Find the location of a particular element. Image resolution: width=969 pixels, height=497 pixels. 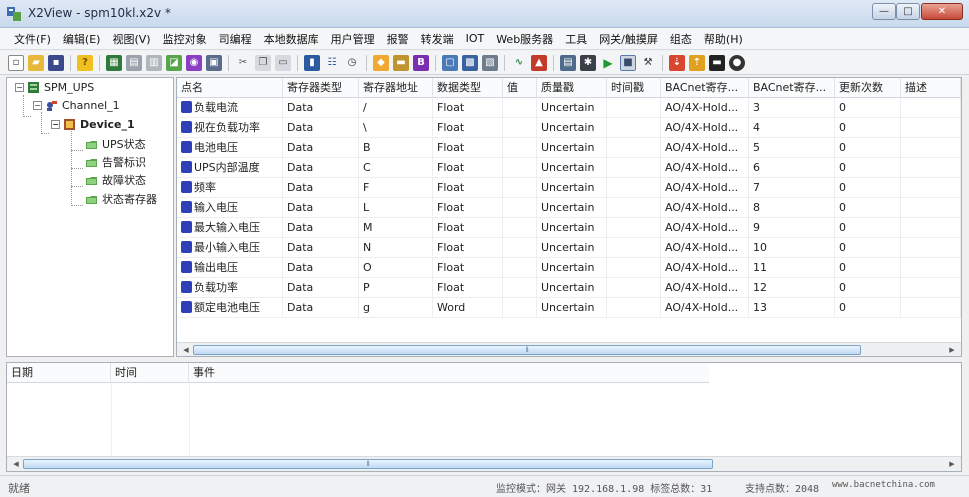

cut-icon: ✂ is located at coordinates (243, 62).